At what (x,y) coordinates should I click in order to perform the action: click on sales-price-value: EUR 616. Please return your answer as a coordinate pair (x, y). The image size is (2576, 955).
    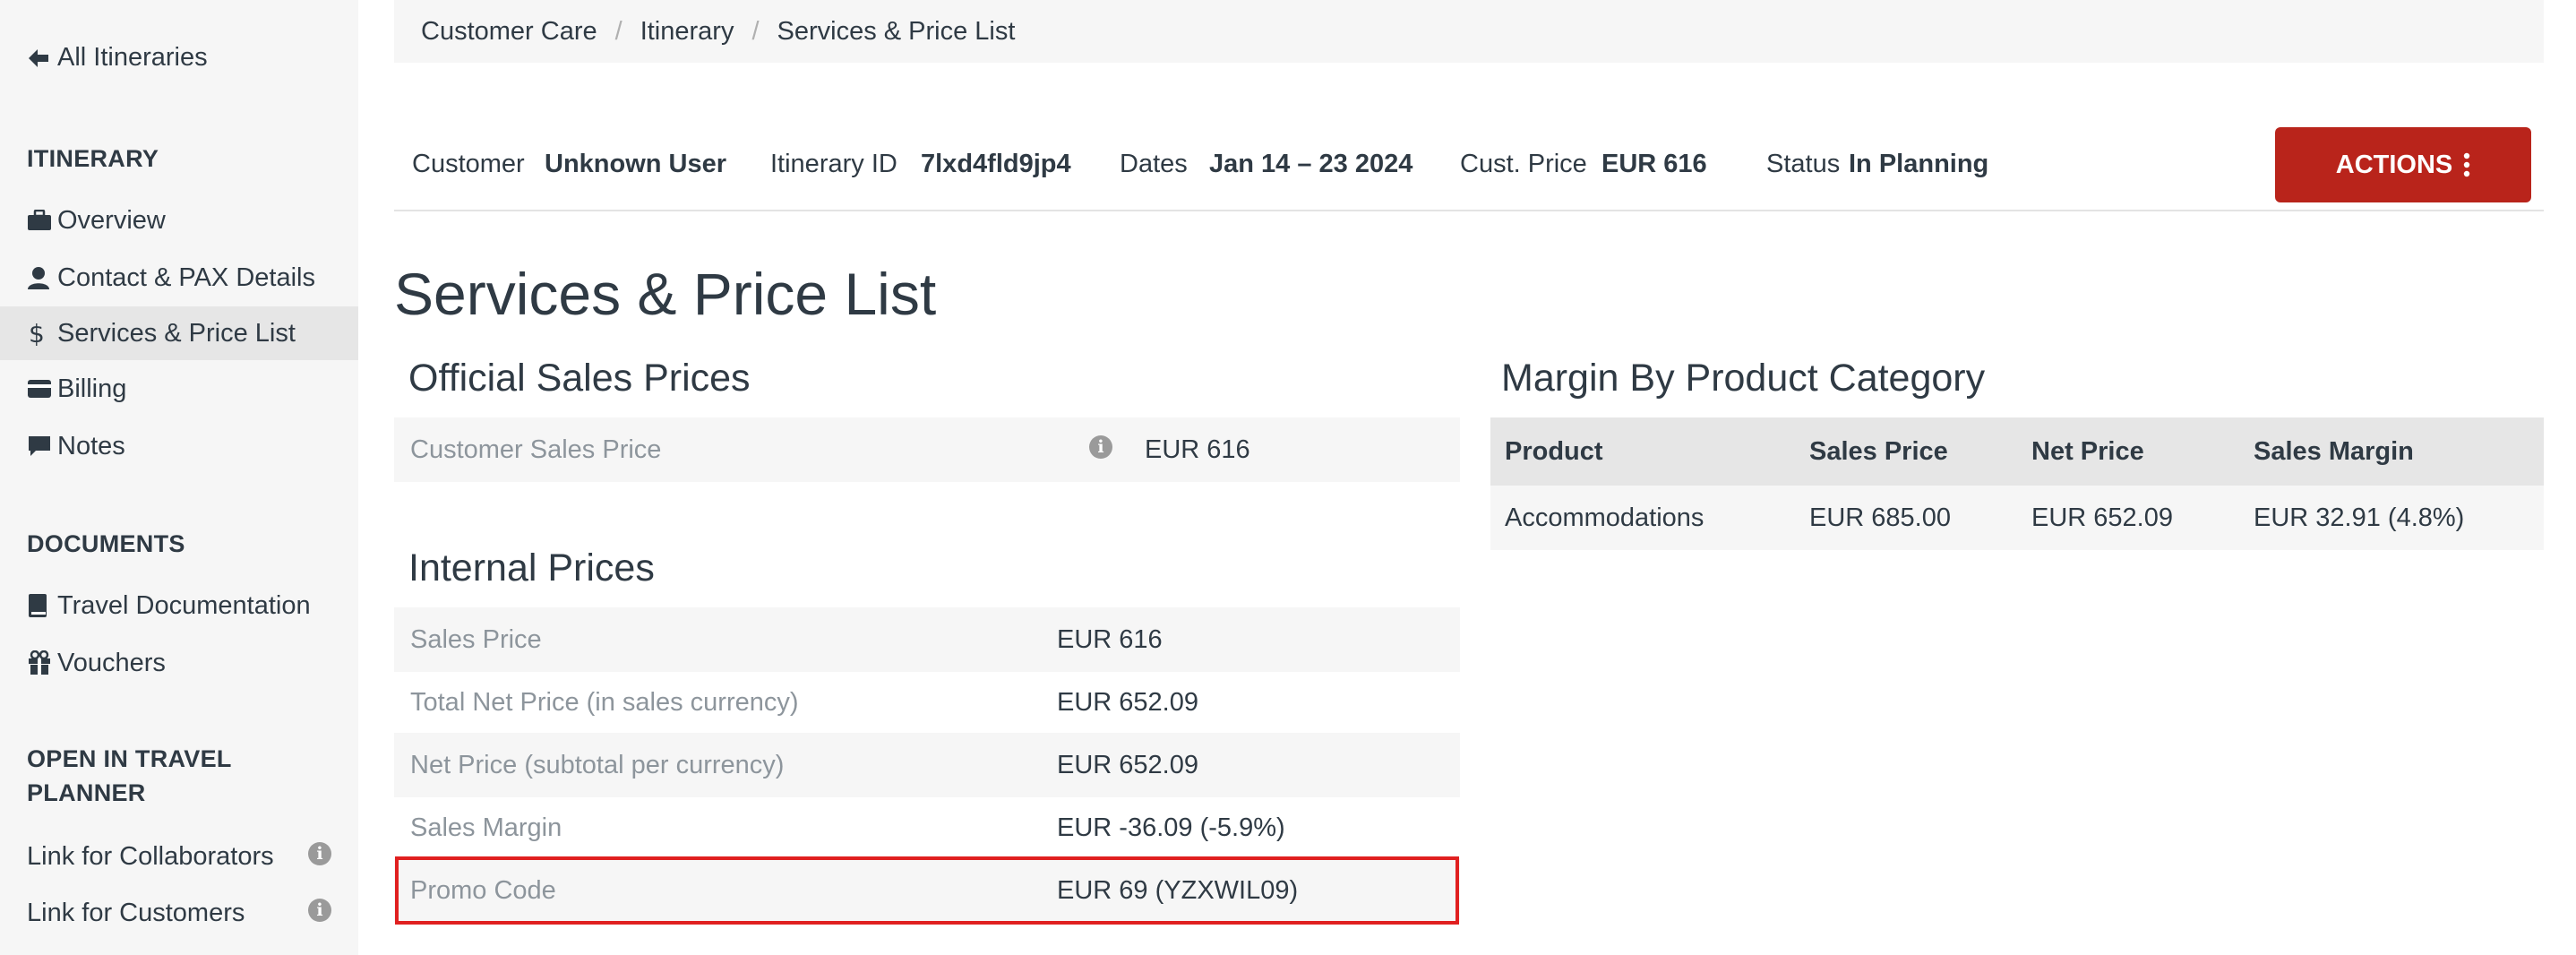
    Looking at the image, I should click on (1110, 639).